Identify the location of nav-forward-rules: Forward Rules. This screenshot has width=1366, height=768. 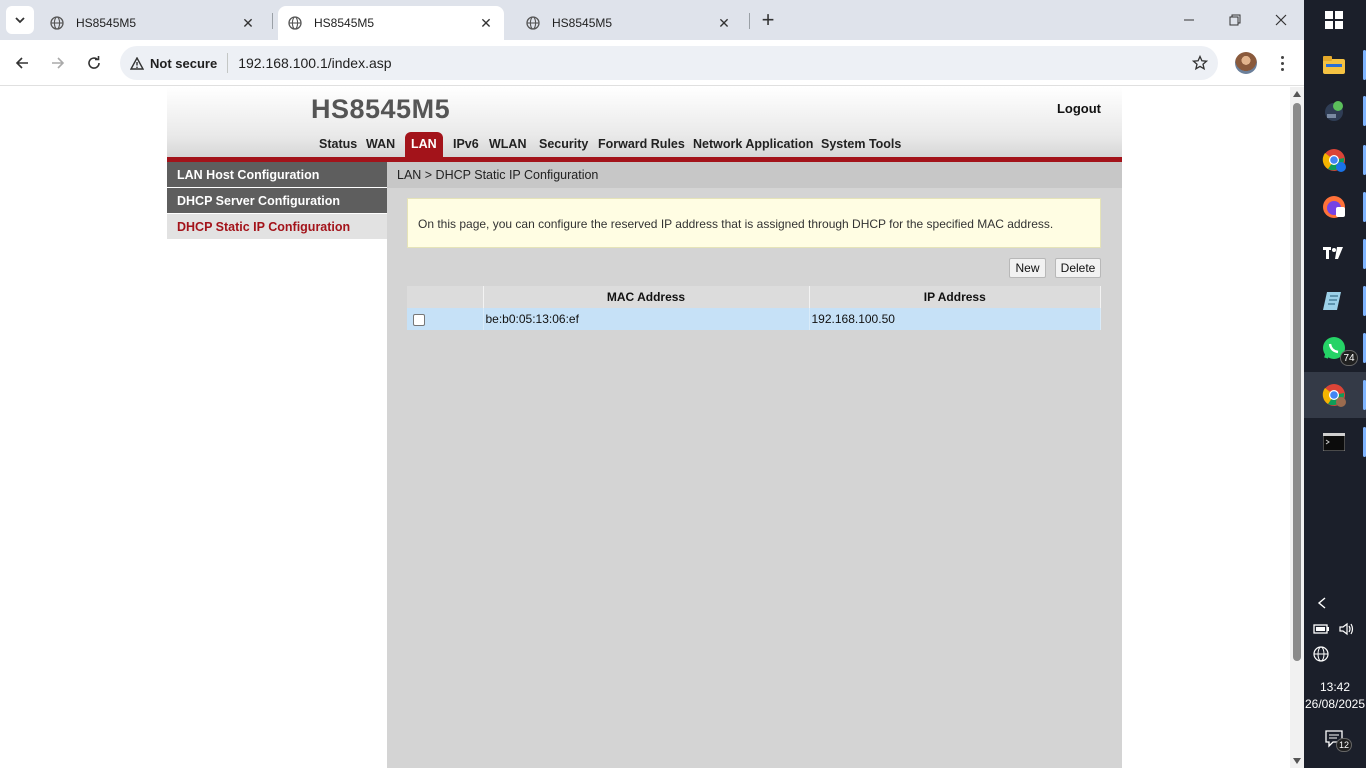
(641, 144).